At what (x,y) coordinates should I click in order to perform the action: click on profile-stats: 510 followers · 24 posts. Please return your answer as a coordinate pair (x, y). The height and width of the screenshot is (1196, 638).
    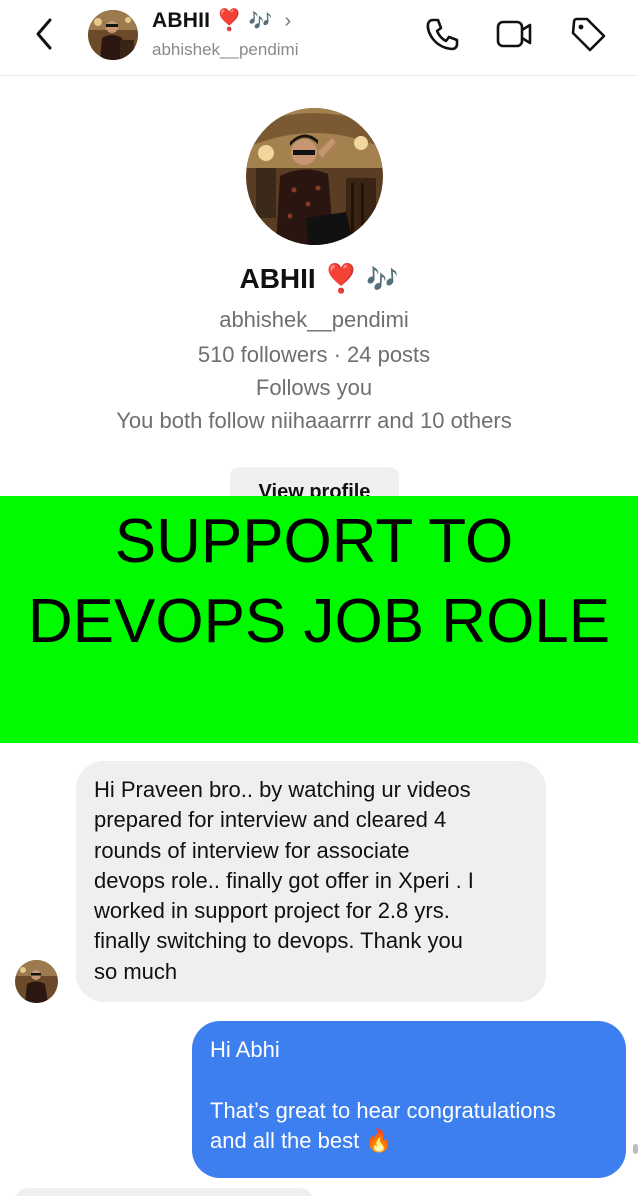
    Looking at the image, I should click on (314, 354).